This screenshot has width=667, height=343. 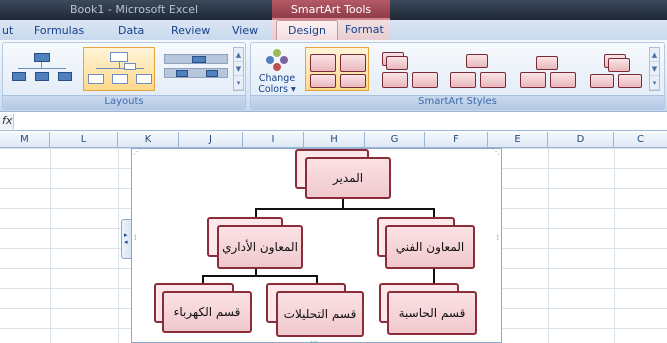 I want to click on column-headers: M L K J I H G F E D C, so click(x=333, y=140).